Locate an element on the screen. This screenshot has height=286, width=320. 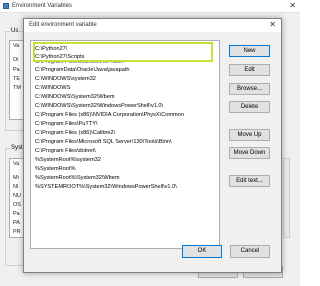
ok-button: OK is located at coordinates (202, 251).